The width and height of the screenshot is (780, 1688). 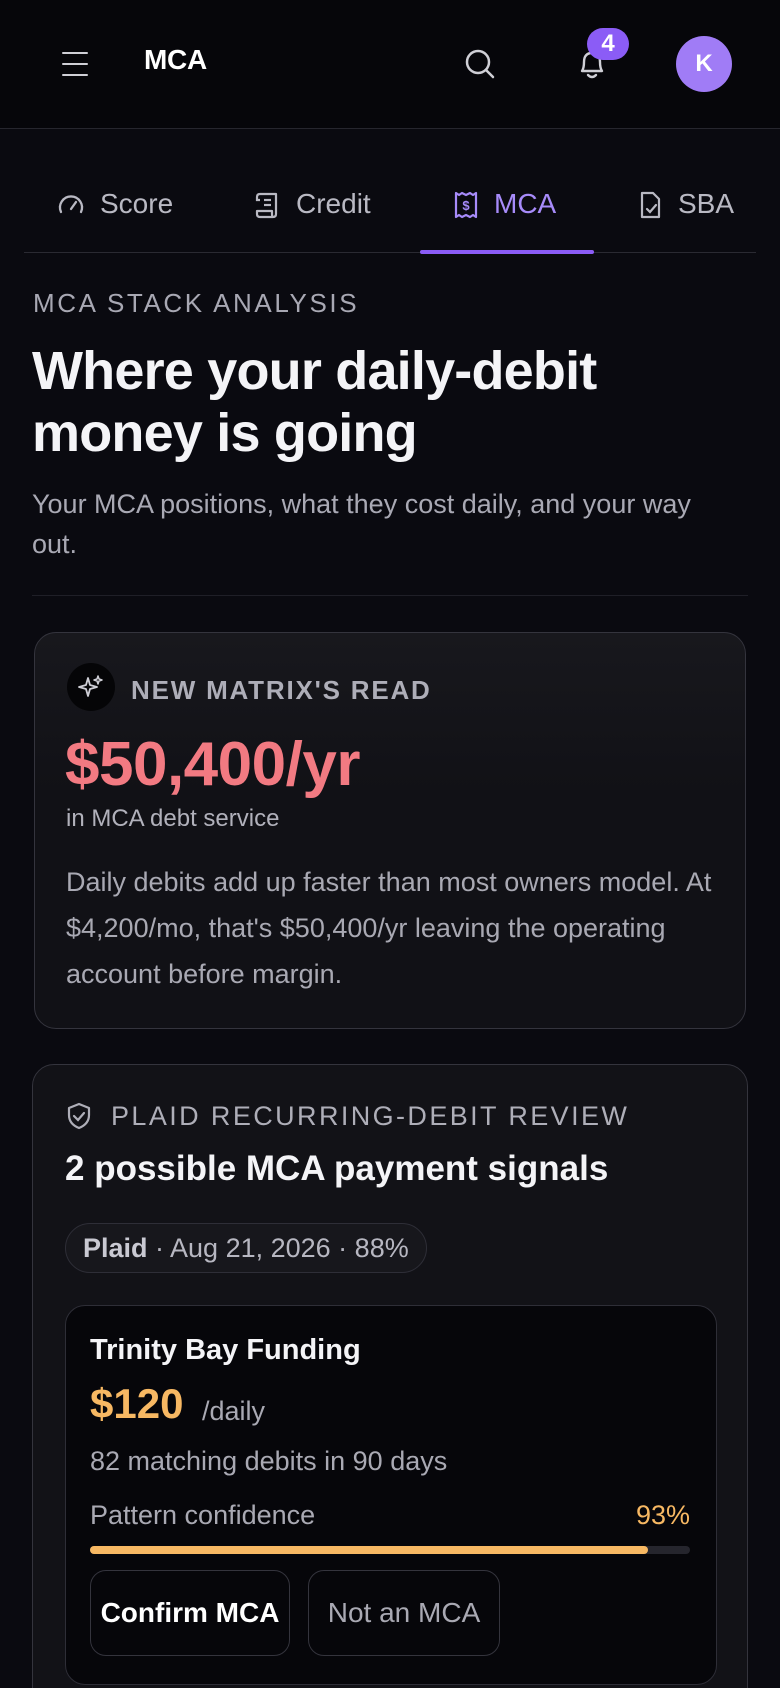 I want to click on confirm-mca-button: Confirm MCA, so click(x=190, y=1613).